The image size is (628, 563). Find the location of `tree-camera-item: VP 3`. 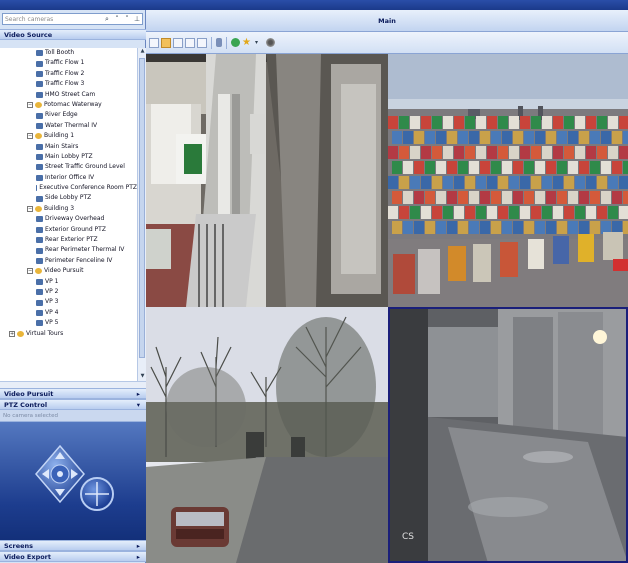

tree-camera-item: VP 3 is located at coordinates (68, 302).